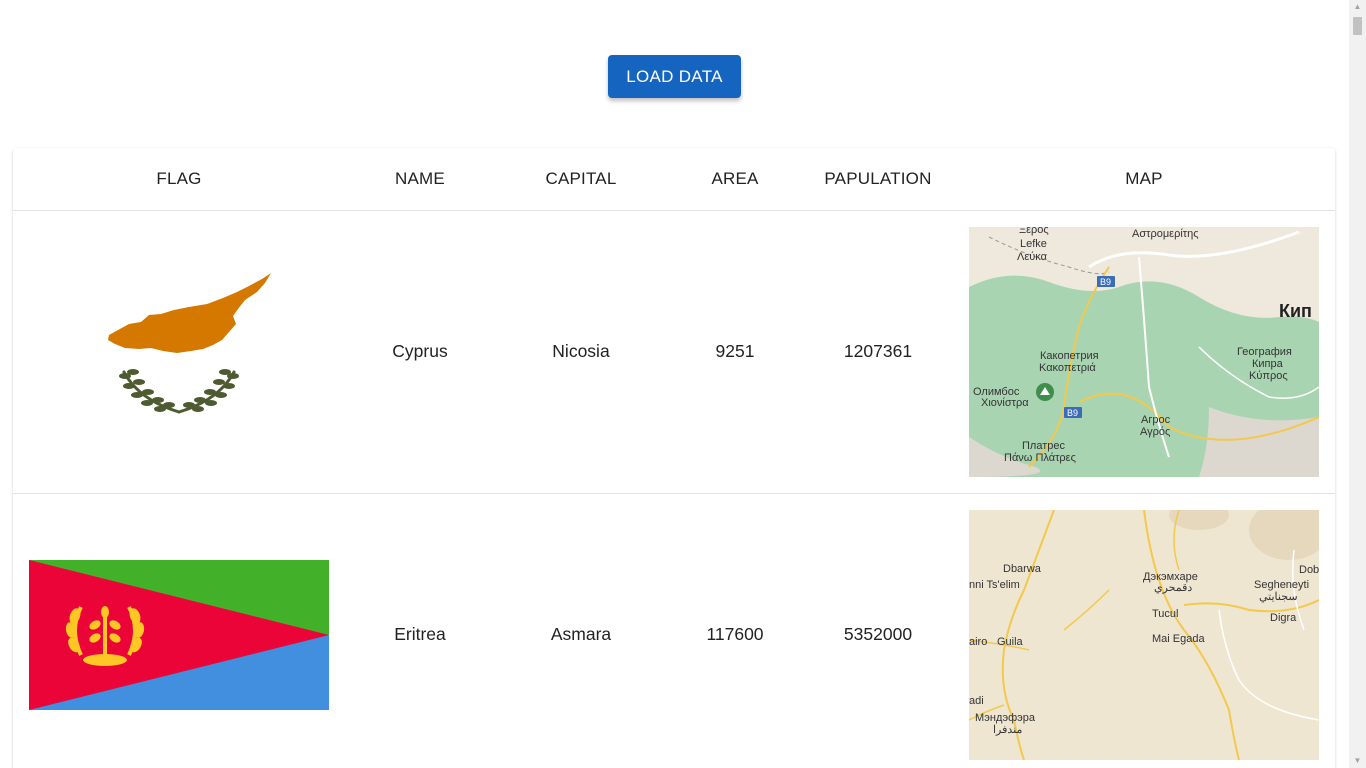 The image size is (1366, 768). What do you see at coordinates (420, 351) in the screenshot?
I see `cell-name: Cyprus` at bounding box center [420, 351].